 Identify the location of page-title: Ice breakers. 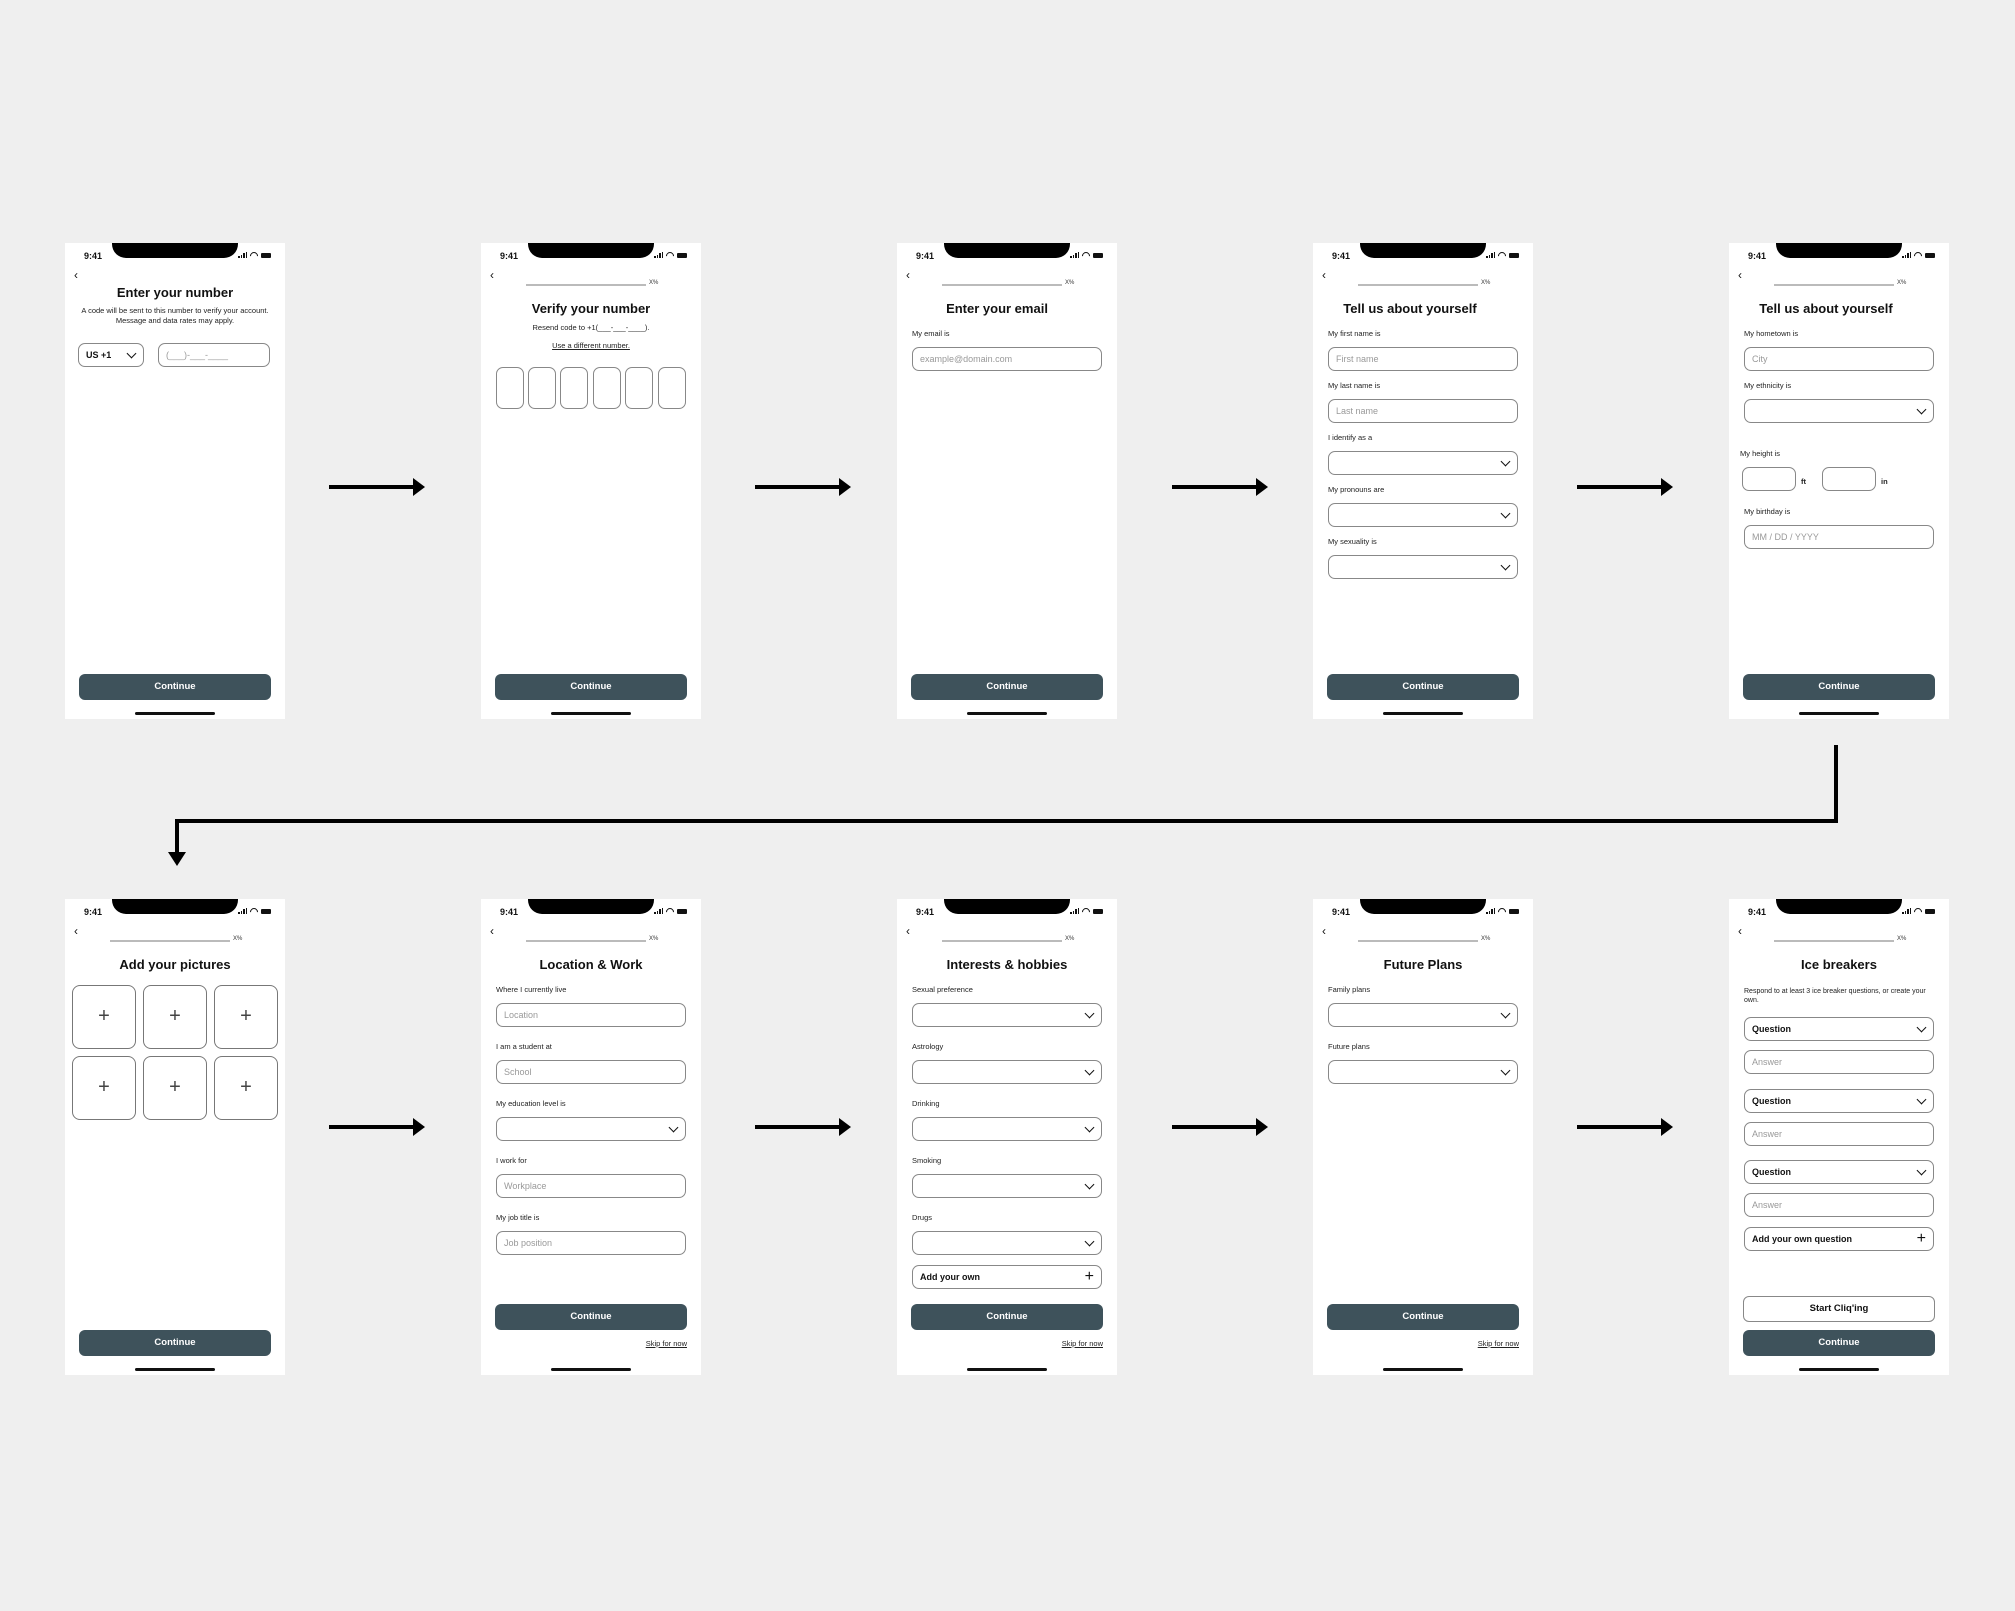
(1839, 964).